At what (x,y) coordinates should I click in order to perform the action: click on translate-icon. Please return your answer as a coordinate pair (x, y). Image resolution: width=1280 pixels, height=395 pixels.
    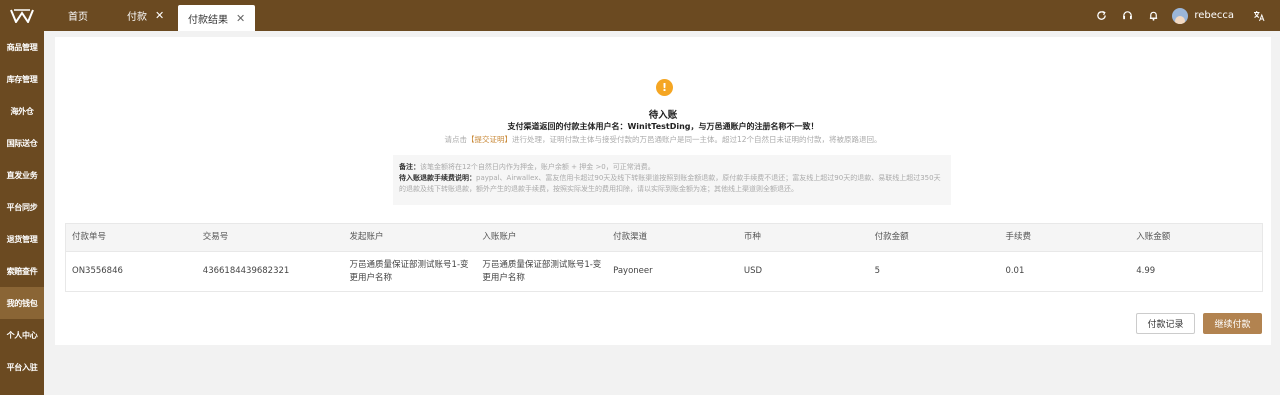
    Looking at the image, I should click on (1259, 15).